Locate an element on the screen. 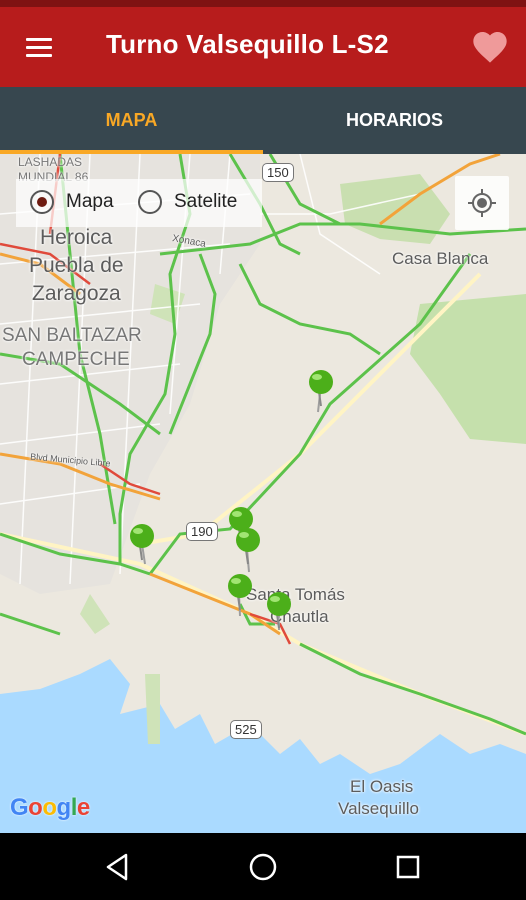 Image resolution: width=526 pixels, height=900 pixels. radio-mapa: Mapa is located at coordinates (85, 203).